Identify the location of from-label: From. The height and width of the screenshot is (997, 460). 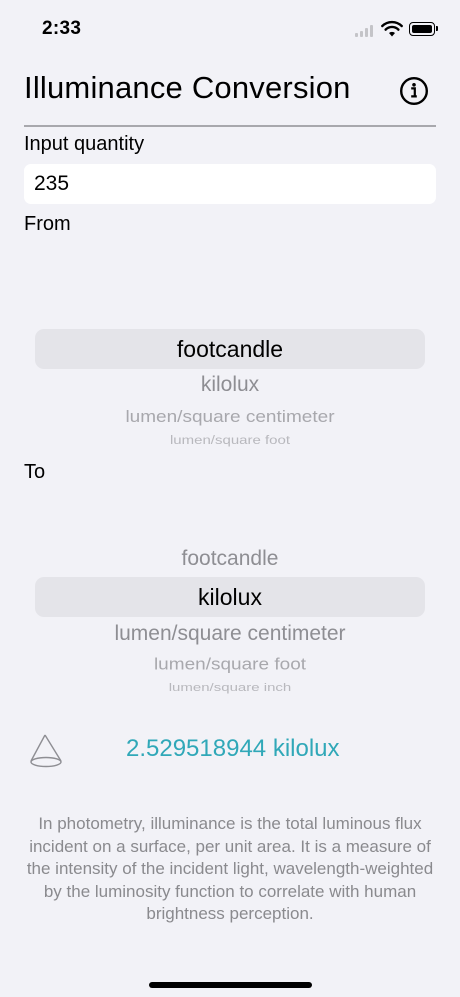
(47, 224).